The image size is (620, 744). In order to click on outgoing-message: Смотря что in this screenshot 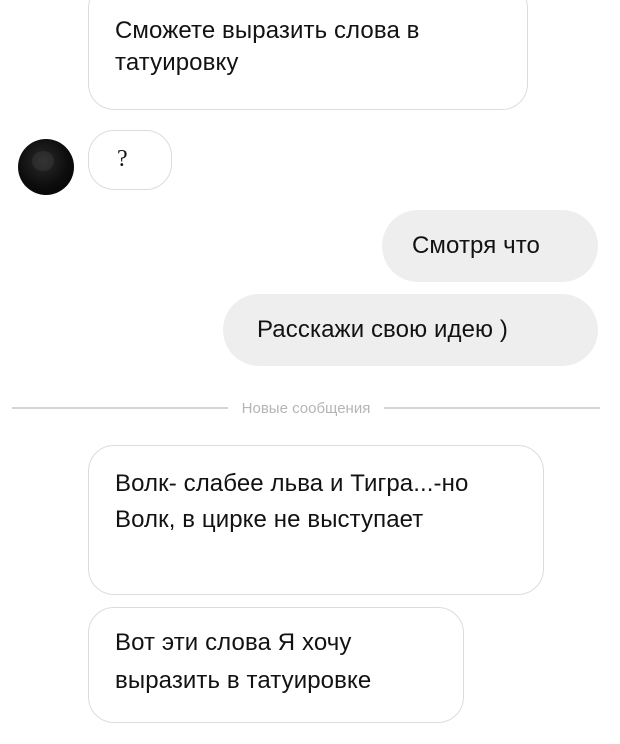, I will do `click(490, 246)`.